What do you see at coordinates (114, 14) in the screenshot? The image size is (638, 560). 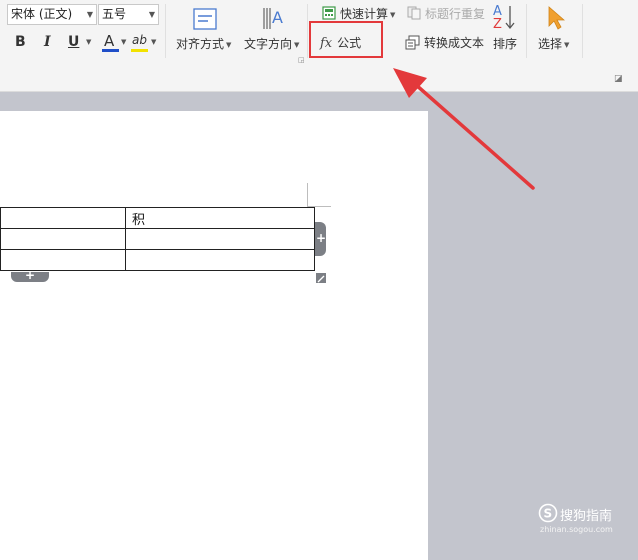 I see `font-size-value: 五号` at bounding box center [114, 14].